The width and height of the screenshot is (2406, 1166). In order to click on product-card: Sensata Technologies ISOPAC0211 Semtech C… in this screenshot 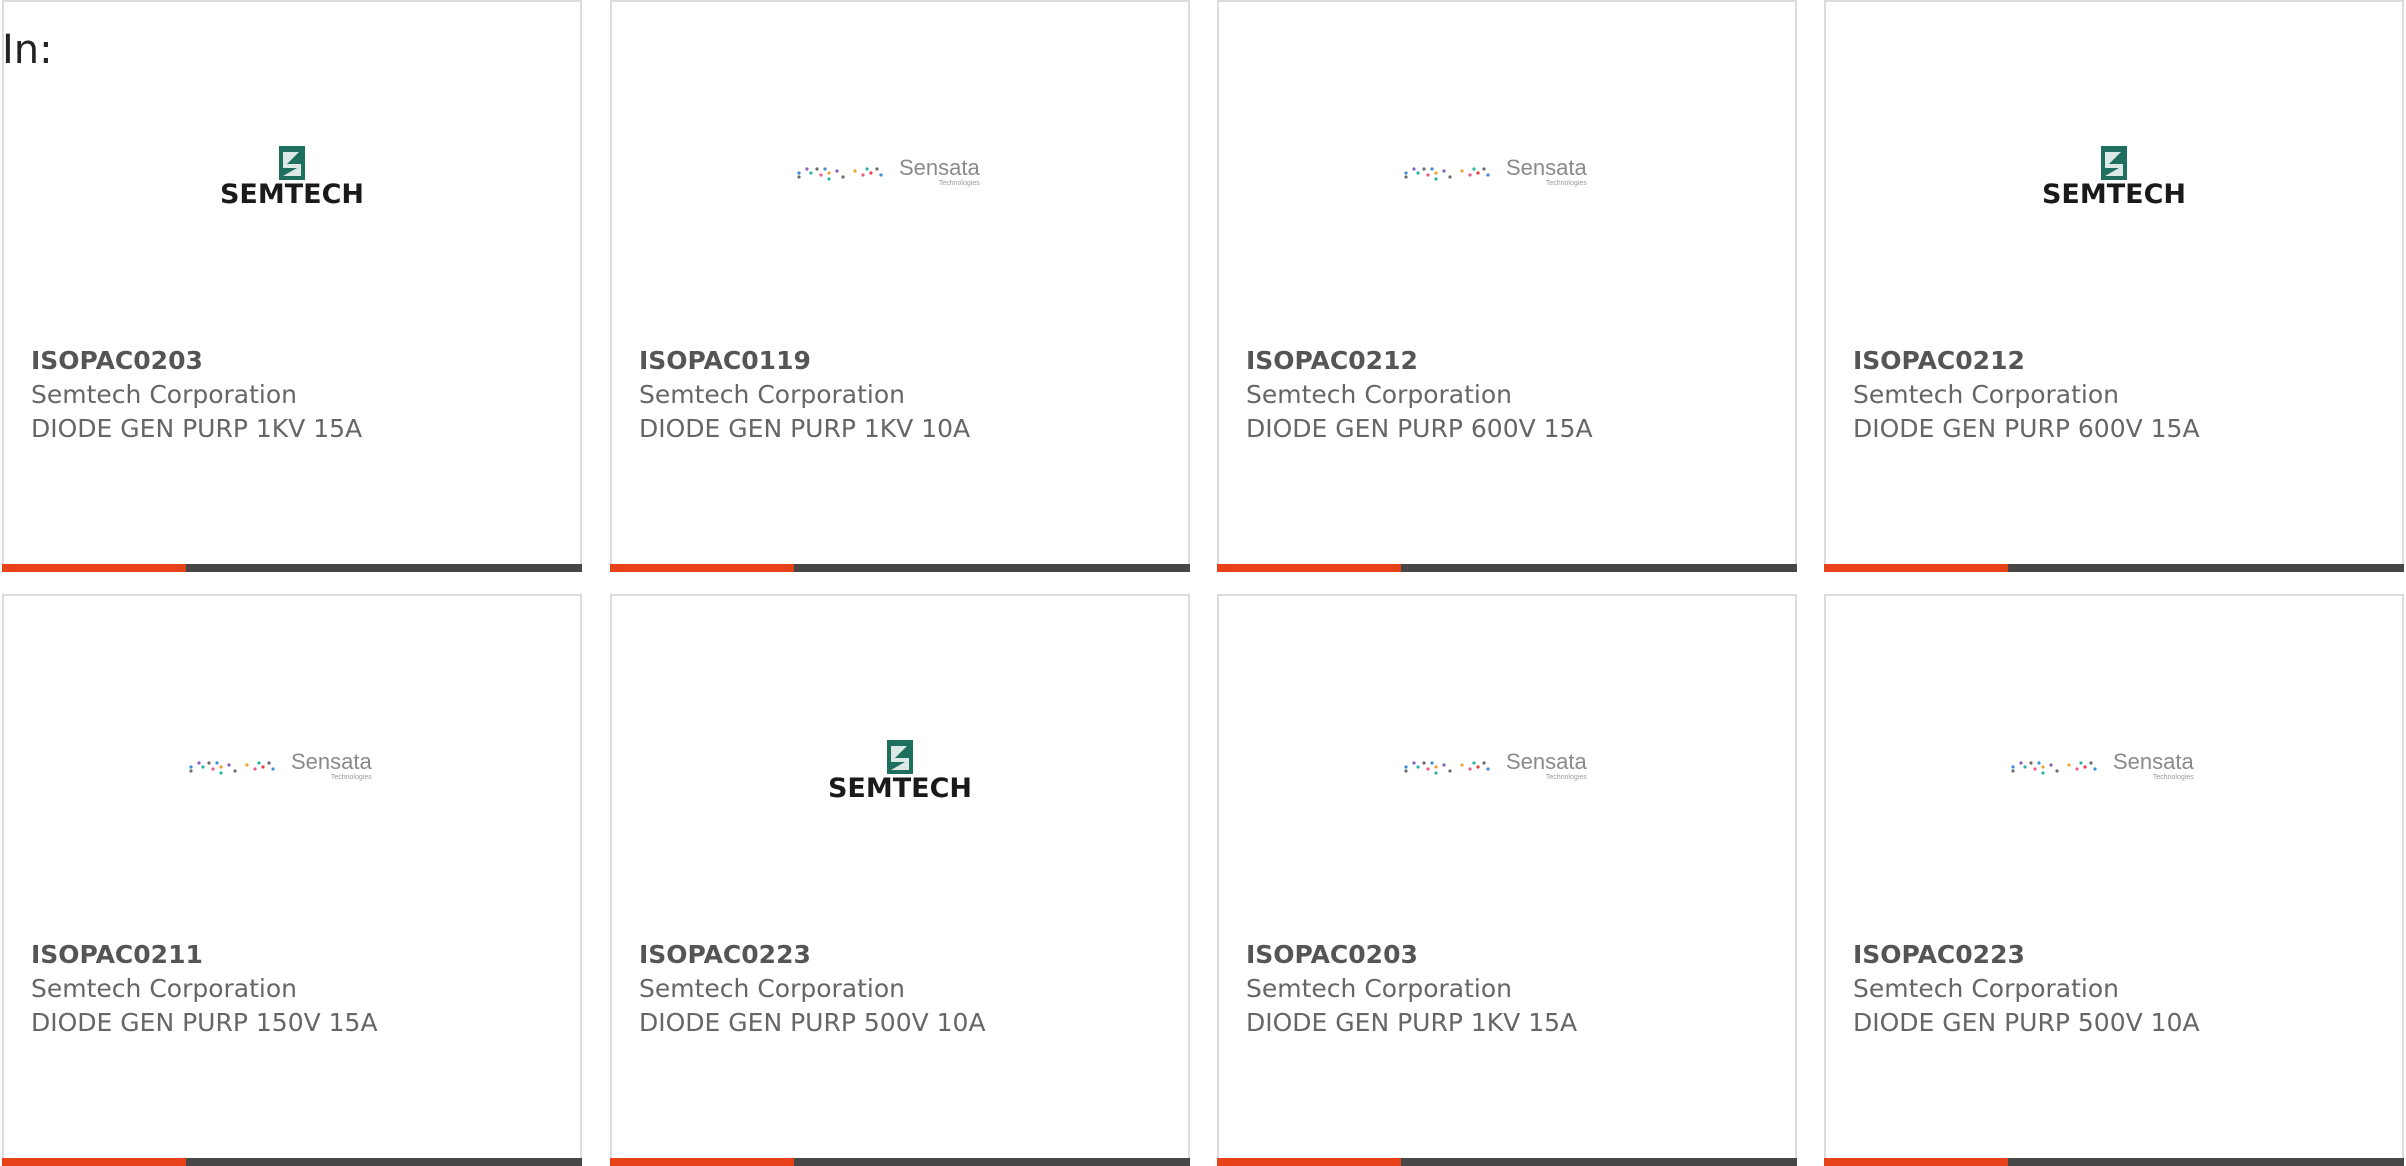, I will do `click(292, 880)`.